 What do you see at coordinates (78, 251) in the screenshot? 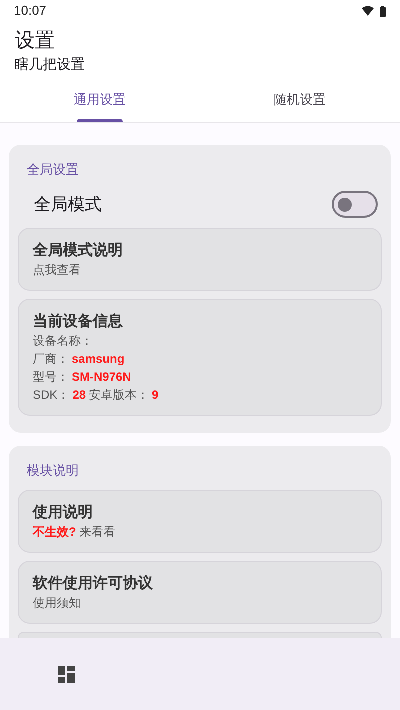
I see `card-title: 全局模式说明` at bounding box center [78, 251].